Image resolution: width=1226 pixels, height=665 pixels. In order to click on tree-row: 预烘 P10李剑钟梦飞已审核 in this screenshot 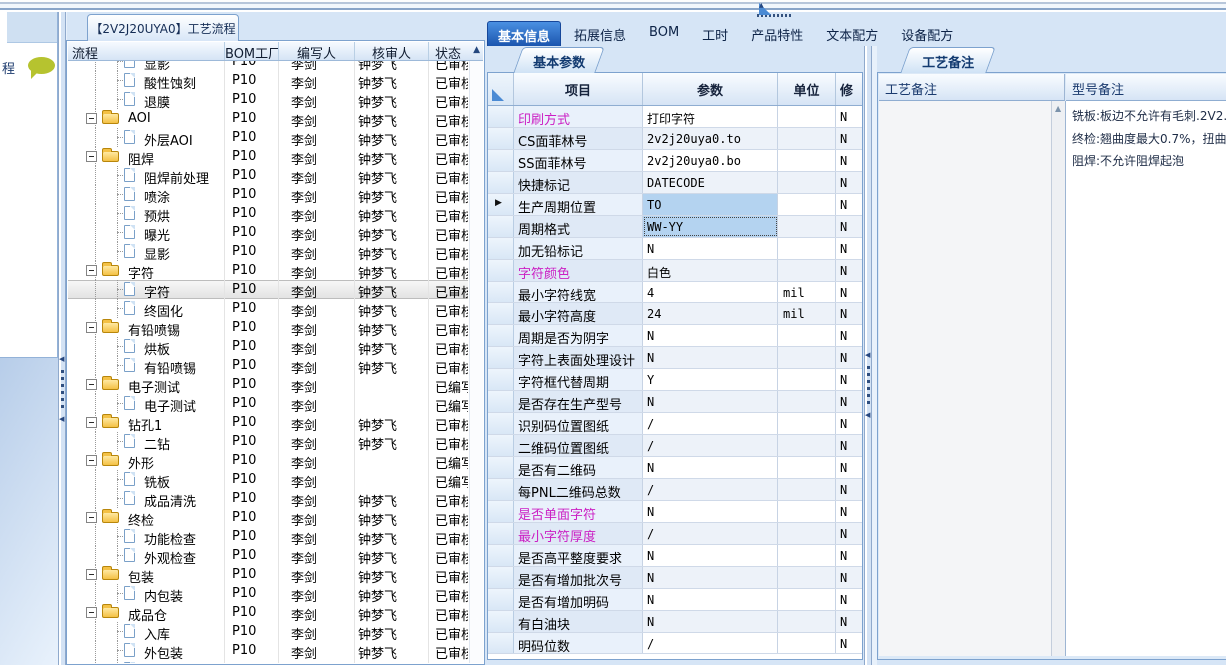, I will do `click(268, 213)`.